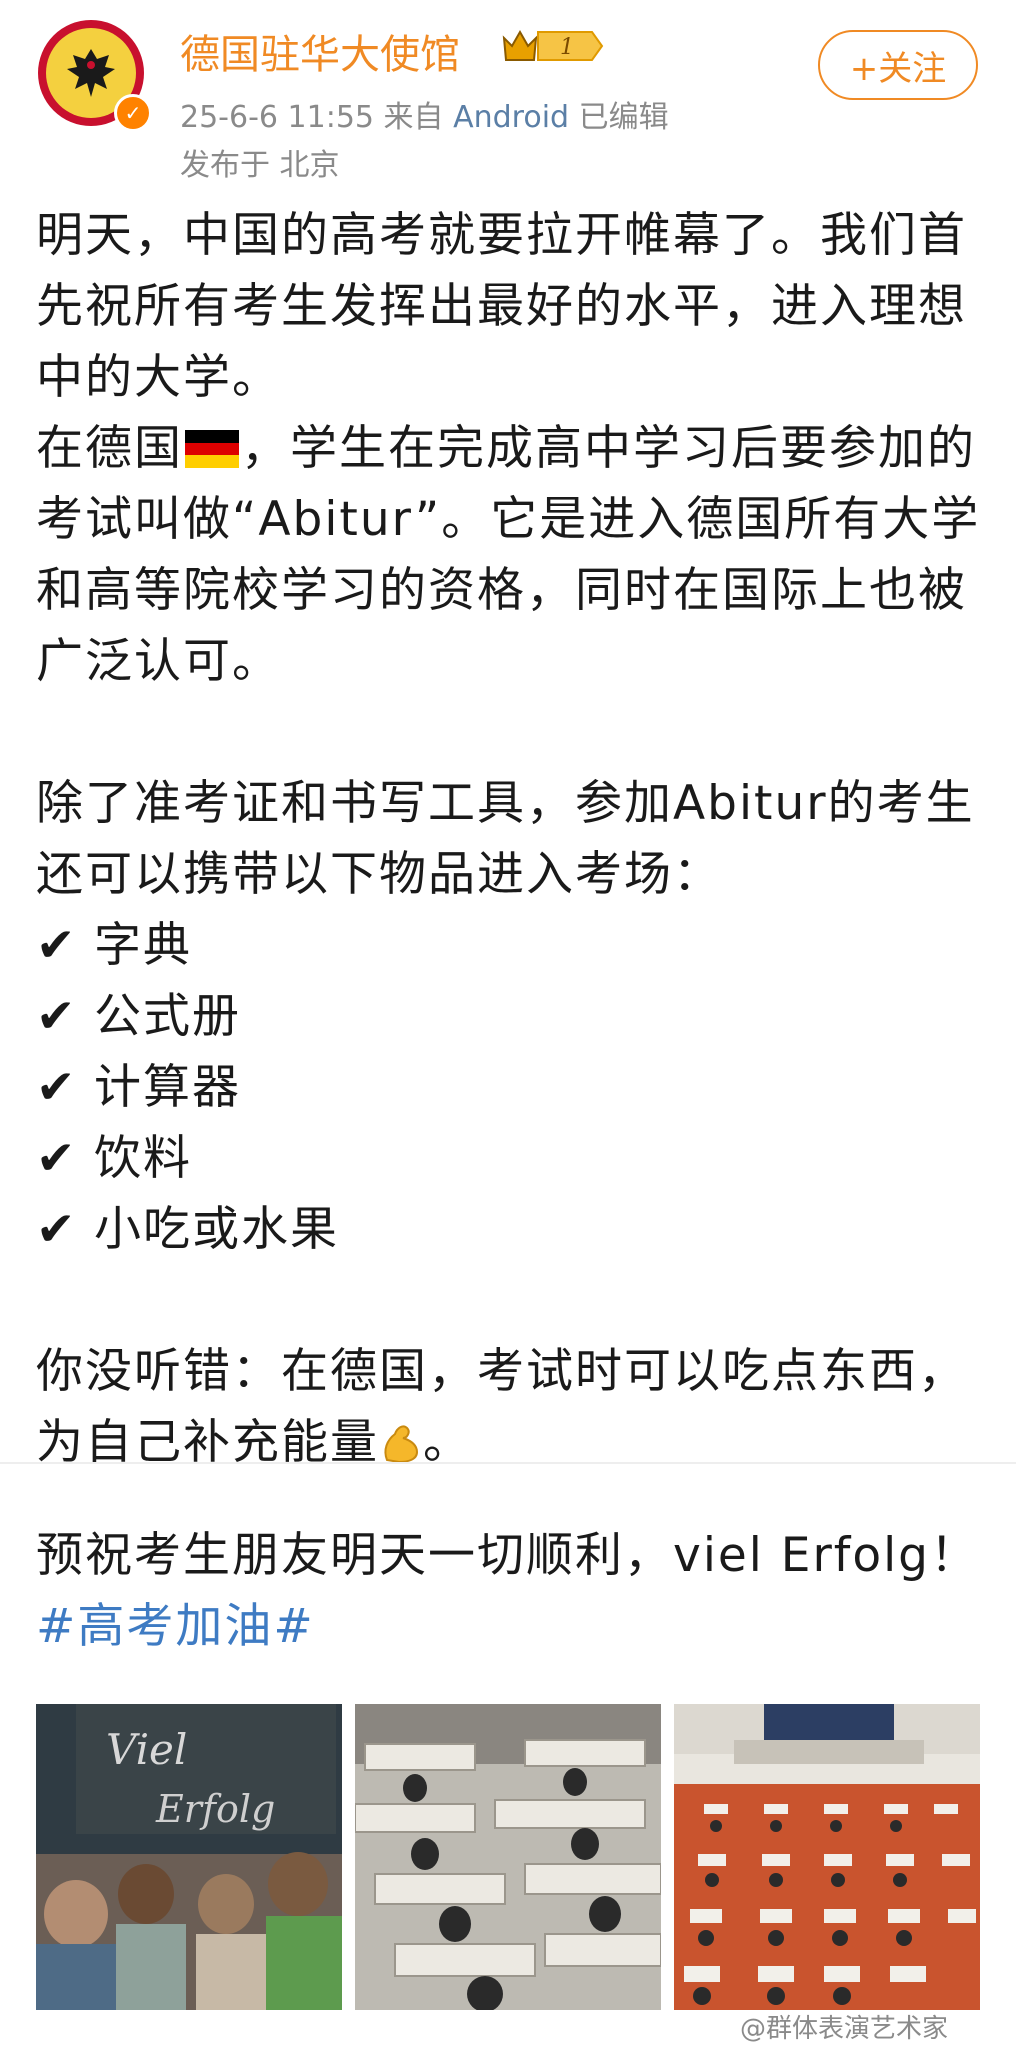 The height and width of the screenshot is (2048, 1016). What do you see at coordinates (511, 1158) in the screenshot?
I see `check-item: ✔ 饮料` at bounding box center [511, 1158].